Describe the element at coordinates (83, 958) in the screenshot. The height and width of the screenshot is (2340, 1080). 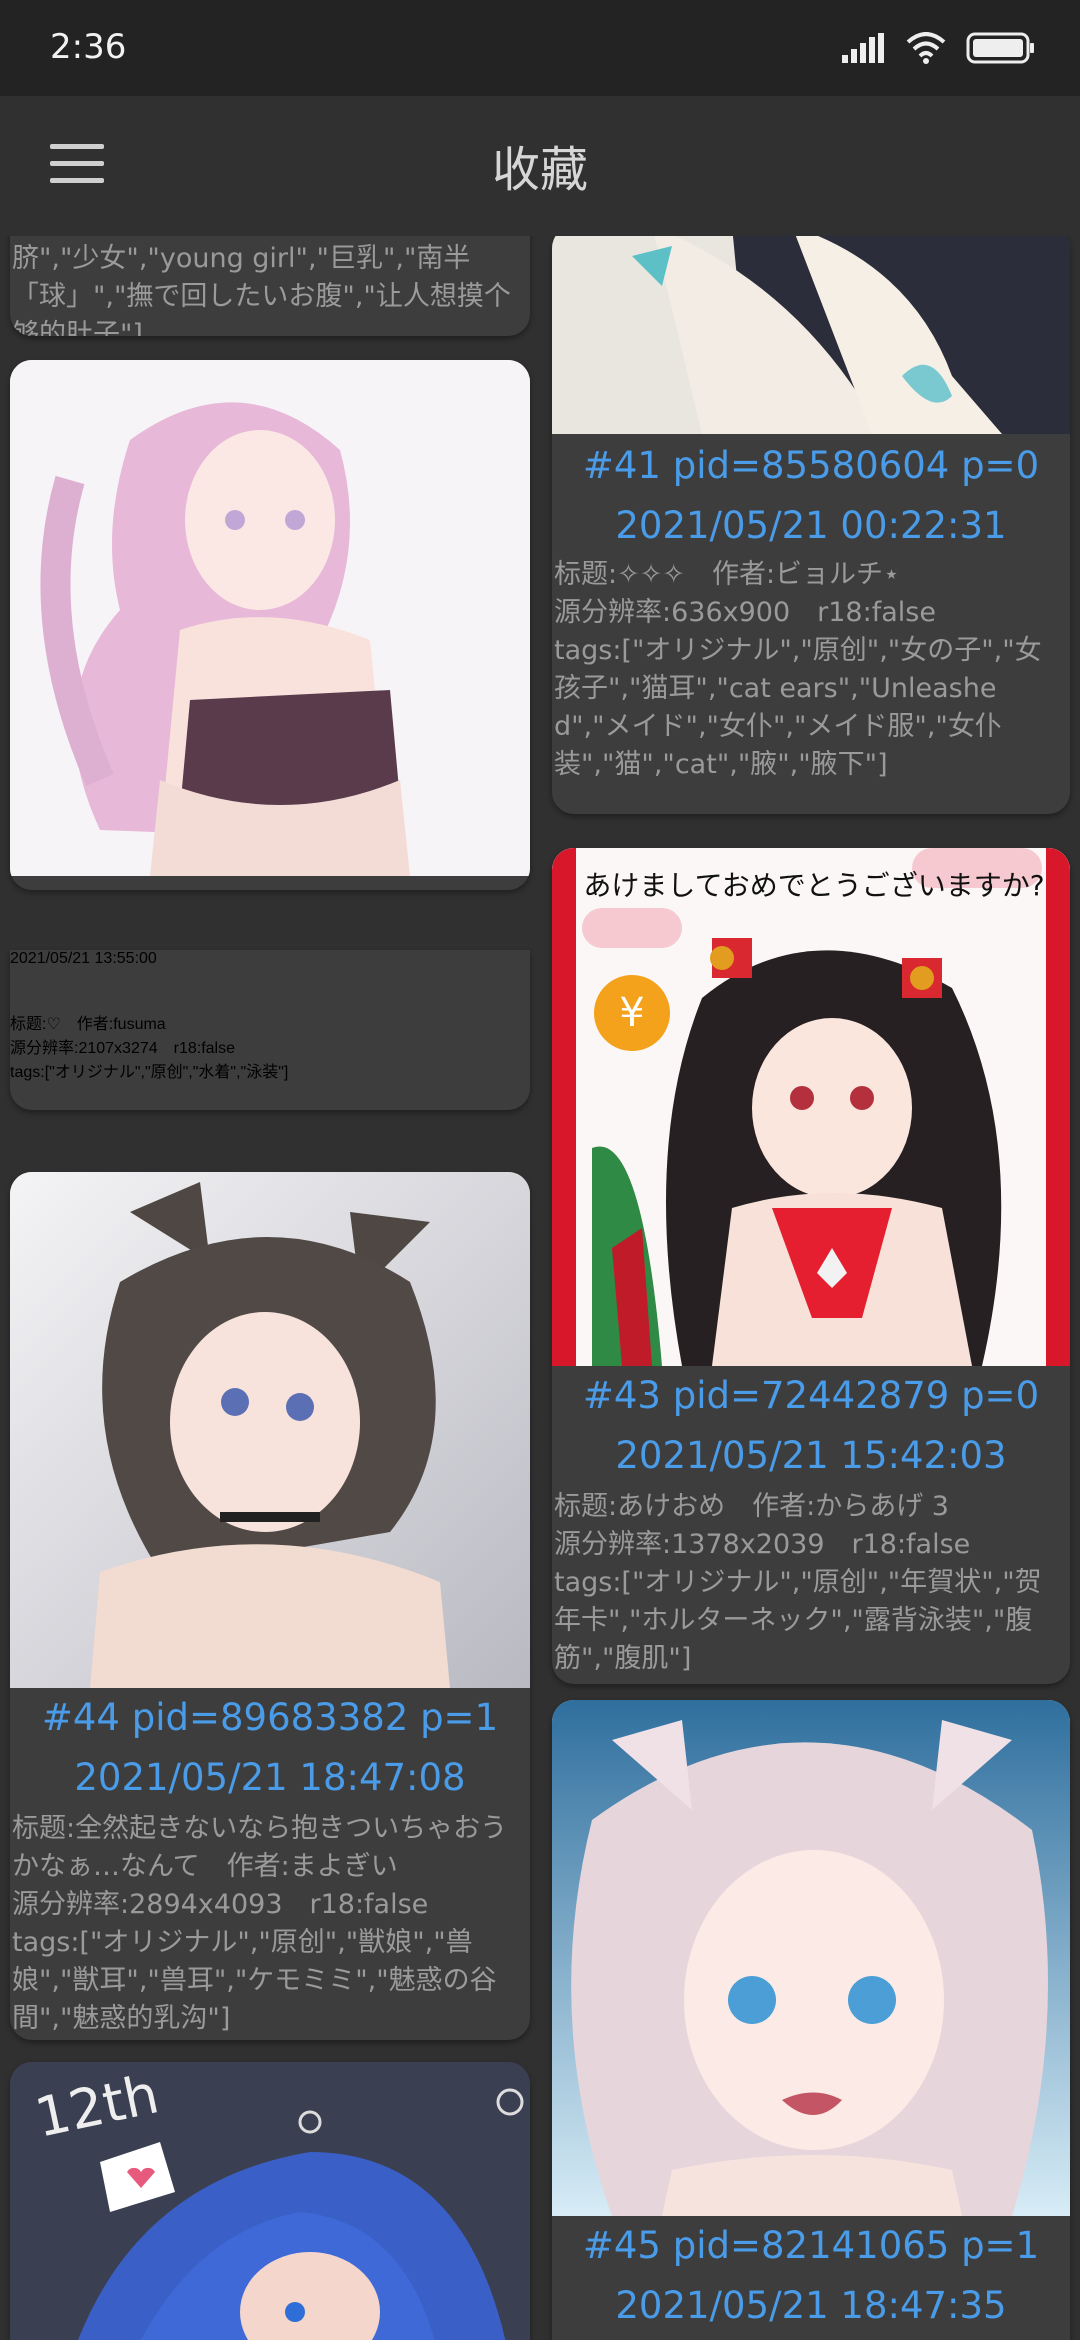
I see `card-date-line: 2021/05/21 13:55:00` at that location.